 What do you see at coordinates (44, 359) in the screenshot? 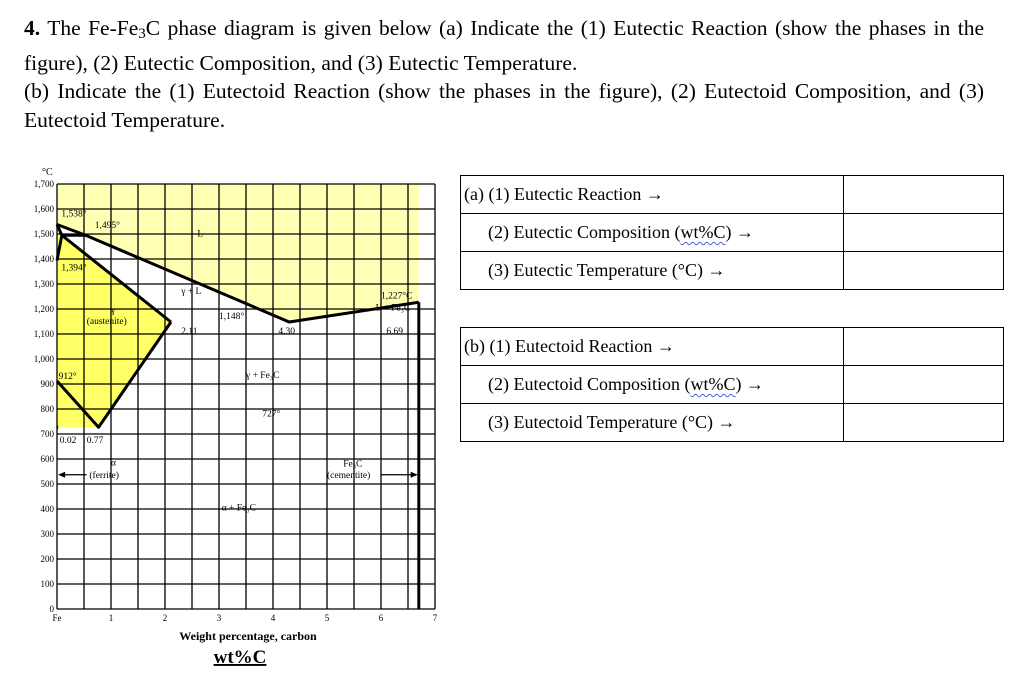
I see `y-tick-label: 1,000` at bounding box center [44, 359].